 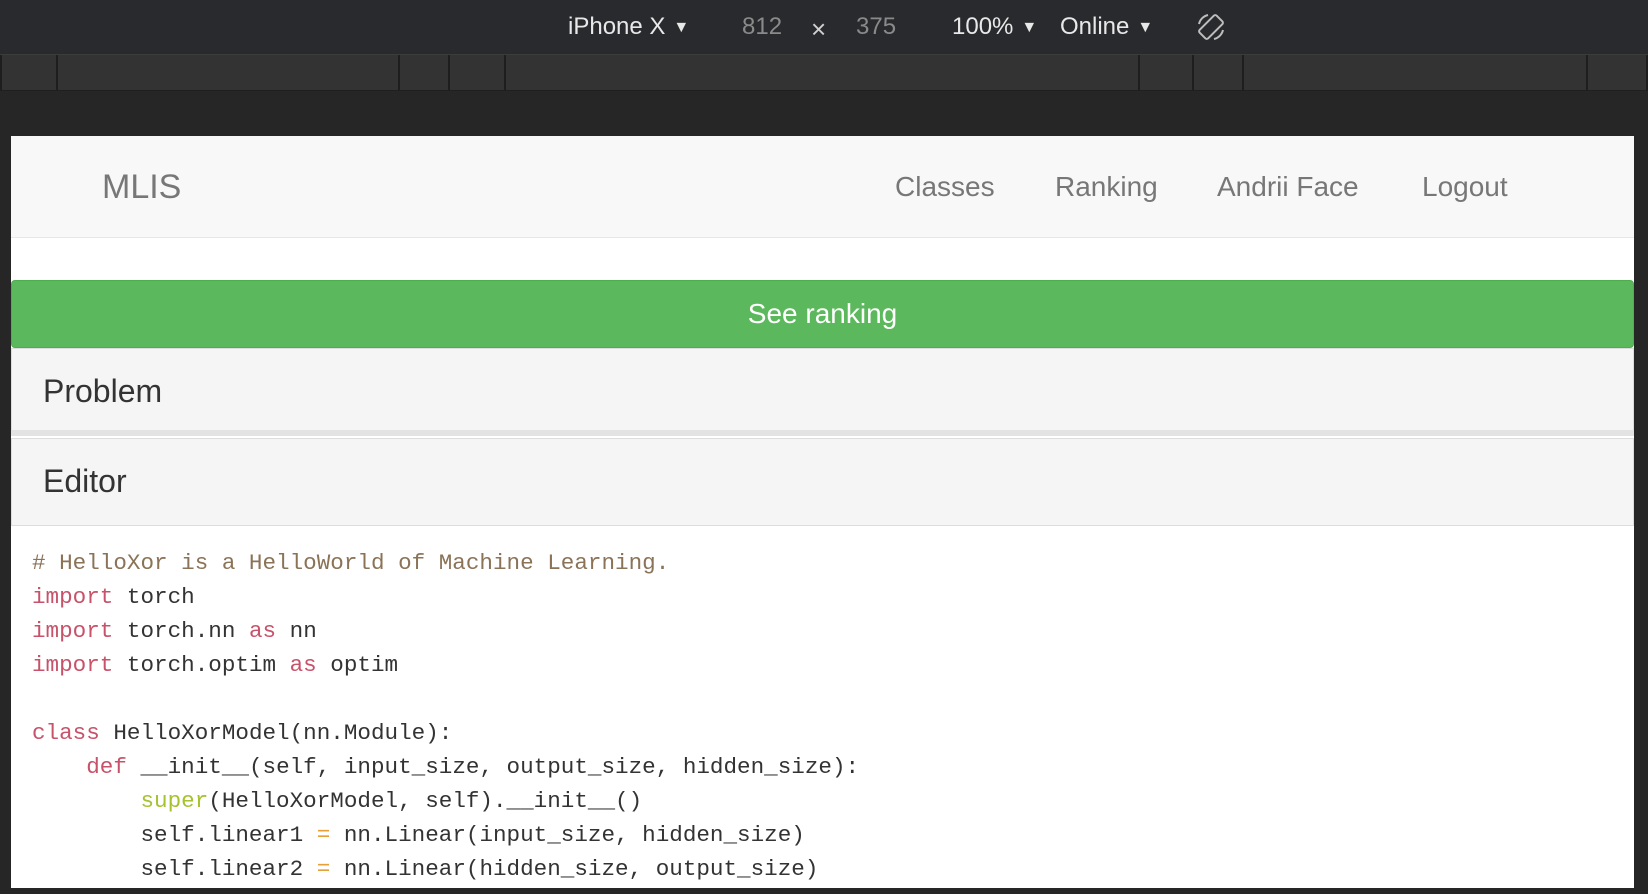 I want to click on see-ranking-button: See ranking, so click(x=822, y=314).